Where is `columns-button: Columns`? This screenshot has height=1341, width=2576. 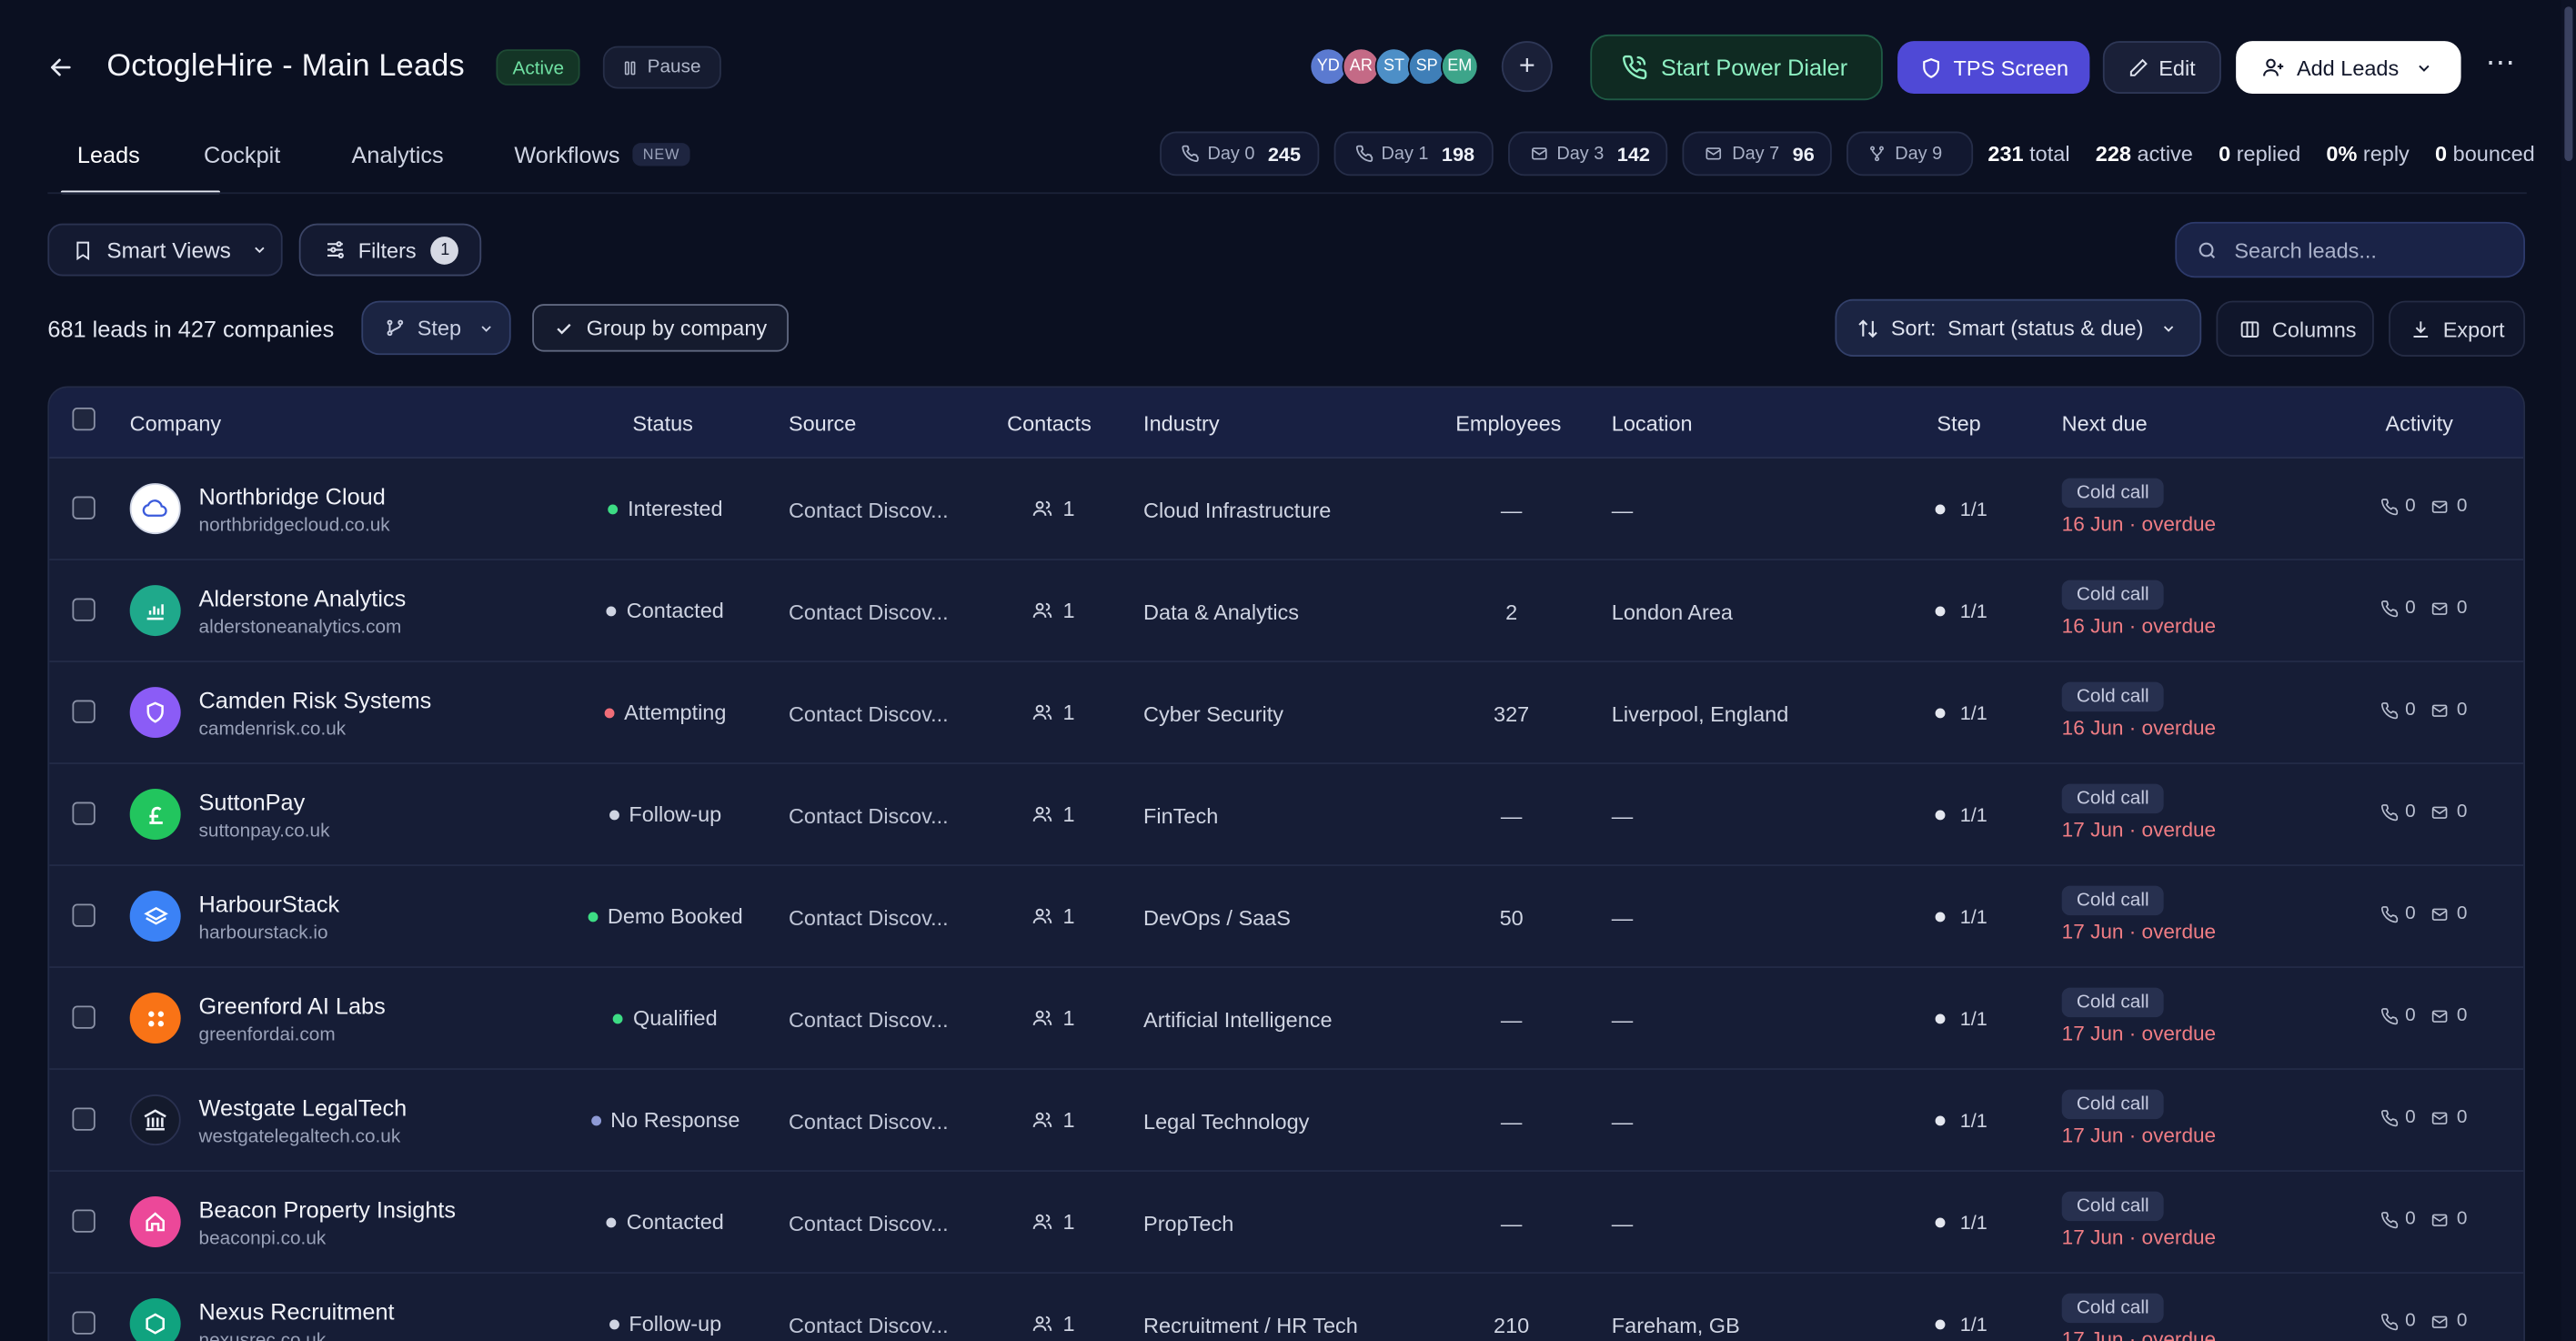
columns-button: Columns is located at coordinates (2295, 329).